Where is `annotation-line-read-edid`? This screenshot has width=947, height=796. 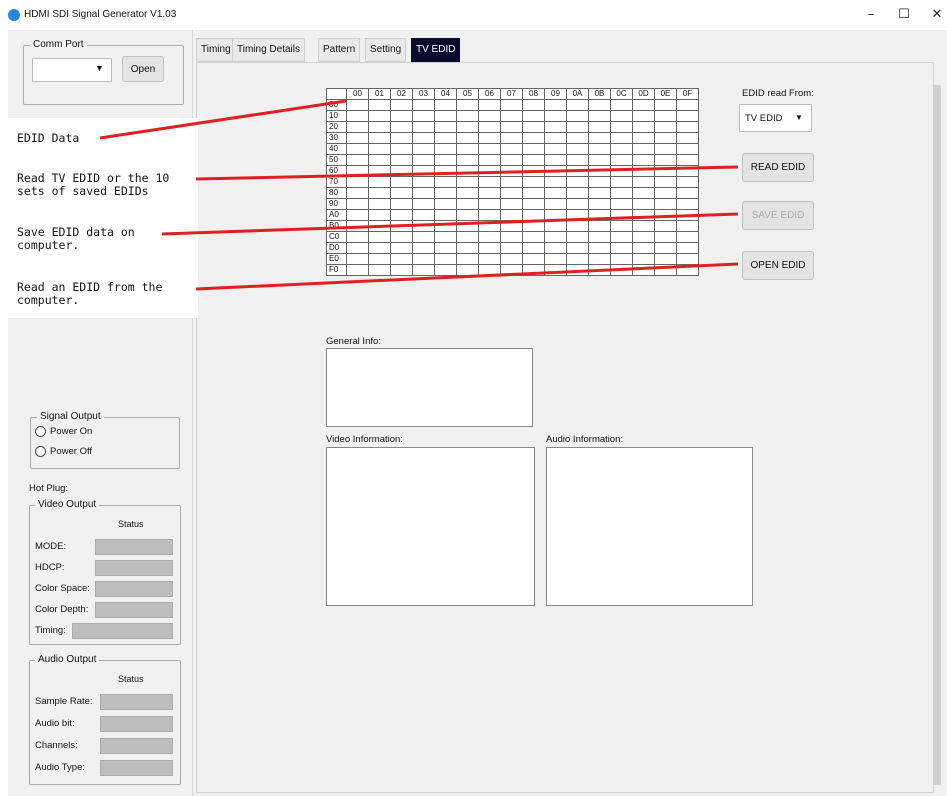
annotation-line-read-edid is located at coordinates (467, 173).